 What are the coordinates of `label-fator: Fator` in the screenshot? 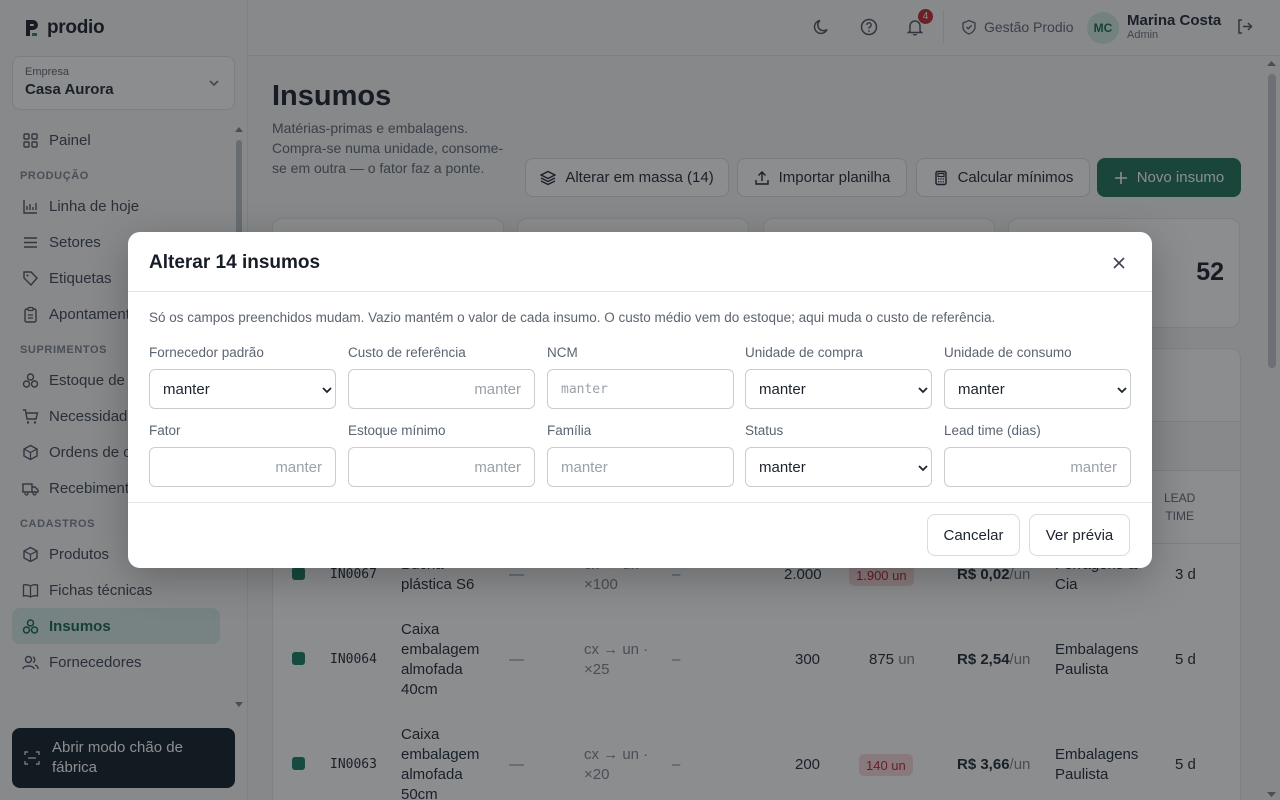 It's located at (165, 430).